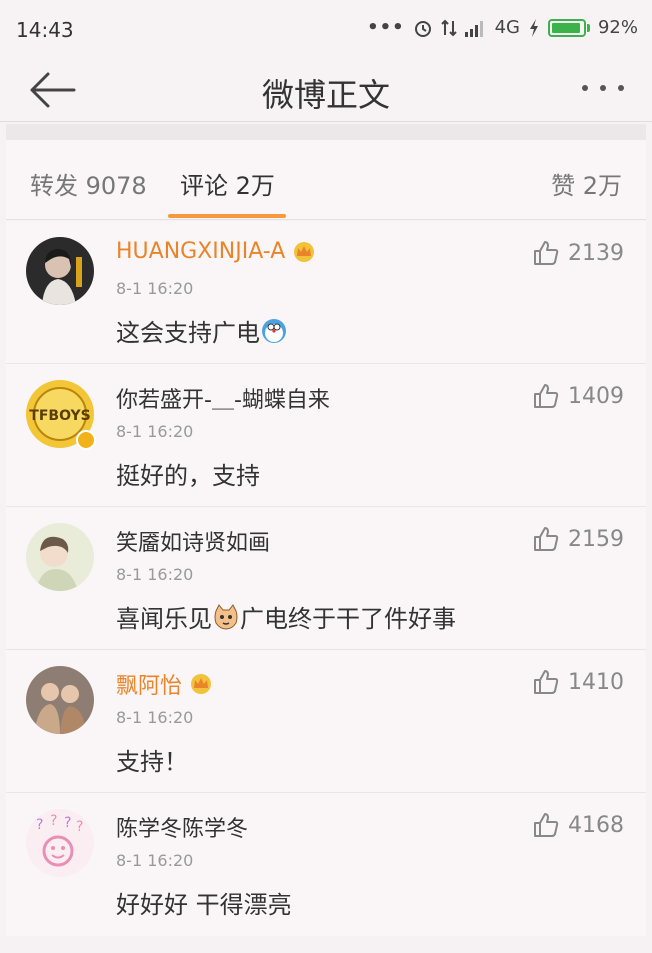  I want to click on like-count: 1410, so click(596, 682).